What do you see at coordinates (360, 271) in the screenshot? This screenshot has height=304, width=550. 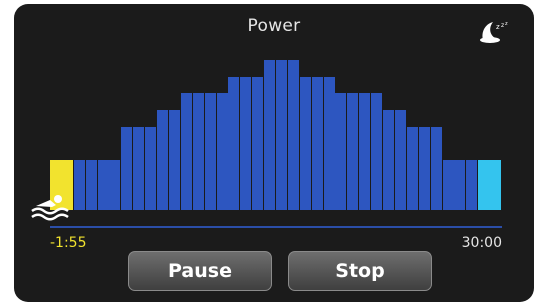 I see `stop-button: Stop` at bounding box center [360, 271].